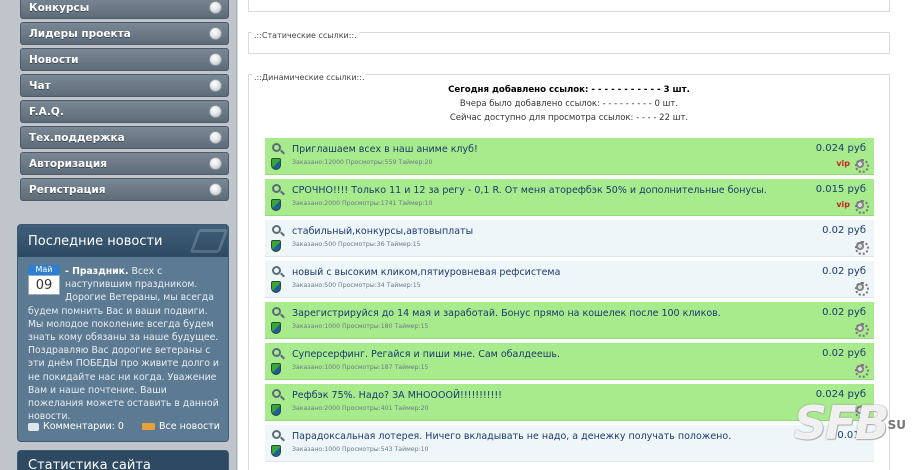  What do you see at coordinates (123, 460) in the screenshot?
I see `site-stats-box: Статистика сайта` at bounding box center [123, 460].